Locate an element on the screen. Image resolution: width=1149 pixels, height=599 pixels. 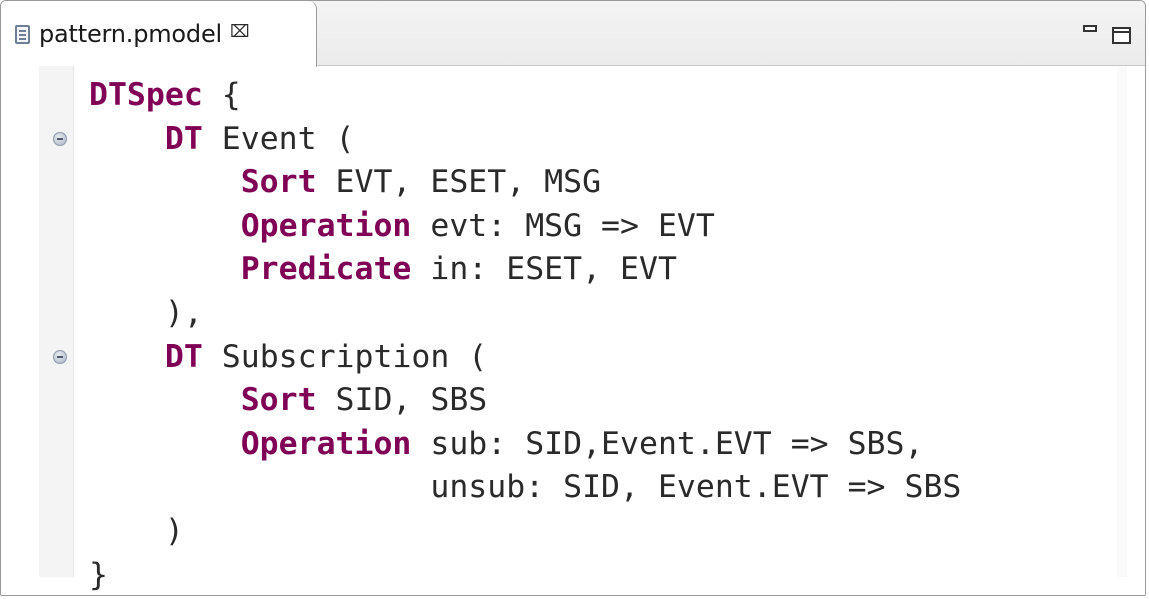
code-line: } is located at coordinates (525, 574).